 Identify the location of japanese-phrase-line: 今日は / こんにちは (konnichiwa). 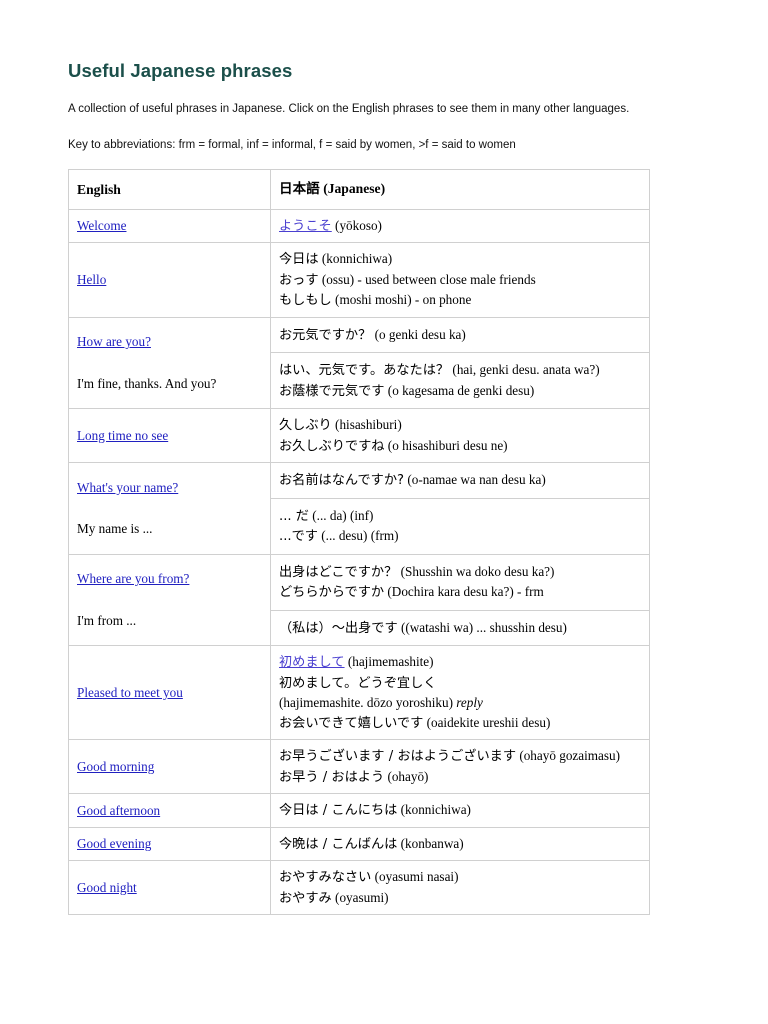
(460, 810).